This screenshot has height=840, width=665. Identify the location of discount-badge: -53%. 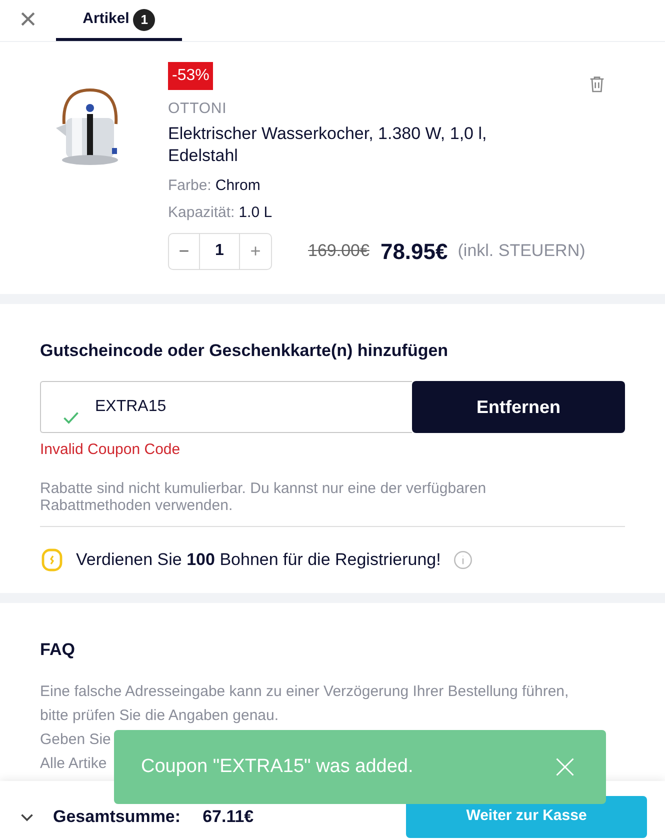
(191, 76).